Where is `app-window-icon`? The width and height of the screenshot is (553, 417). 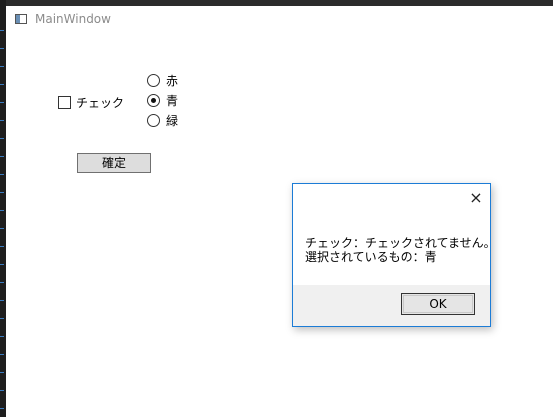
app-window-icon is located at coordinates (21, 19).